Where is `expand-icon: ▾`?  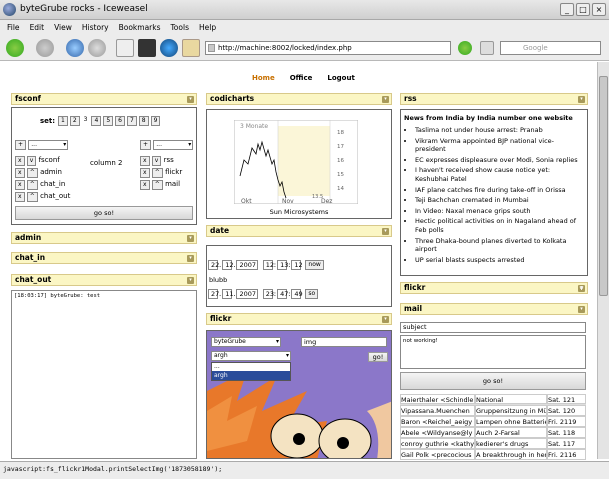
expand-icon: ▾ is located at coordinates (190, 258).